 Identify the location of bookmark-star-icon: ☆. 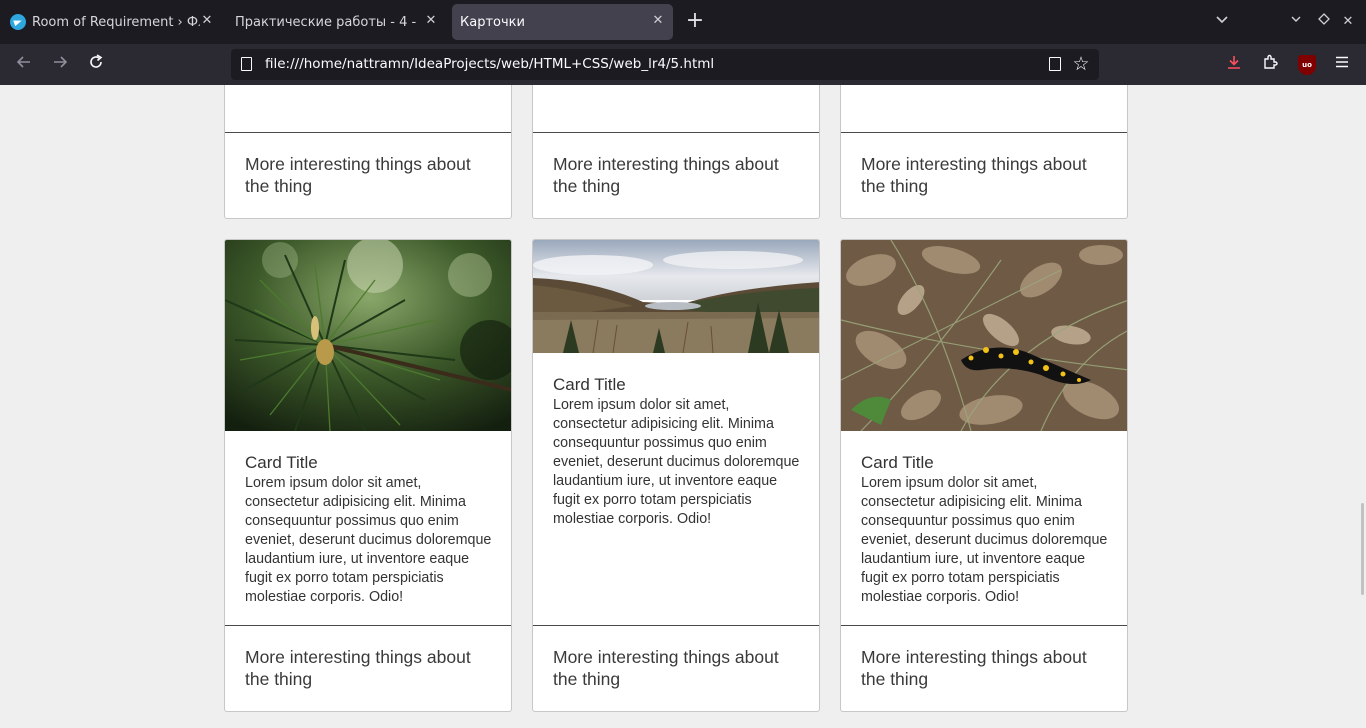
(1081, 64).